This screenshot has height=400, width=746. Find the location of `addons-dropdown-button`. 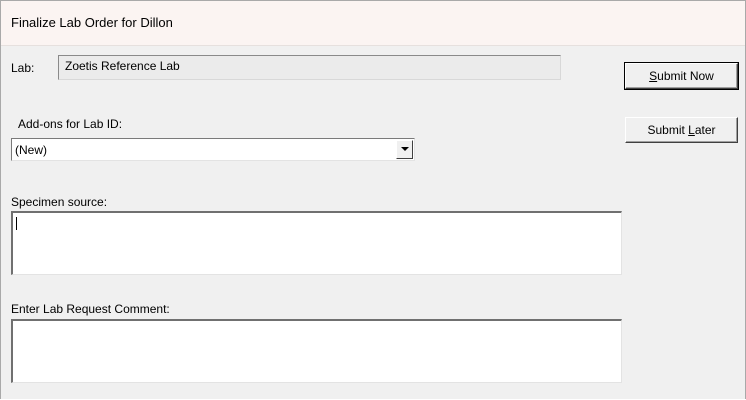

addons-dropdown-button is located at coordinates (404, 149).